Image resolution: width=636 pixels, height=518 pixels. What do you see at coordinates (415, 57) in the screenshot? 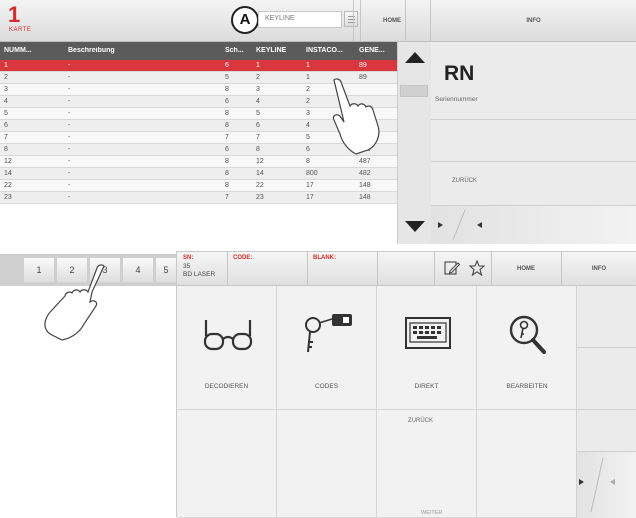
I see `scroll-up-arrow-icon` at bounding box center [415, 57].